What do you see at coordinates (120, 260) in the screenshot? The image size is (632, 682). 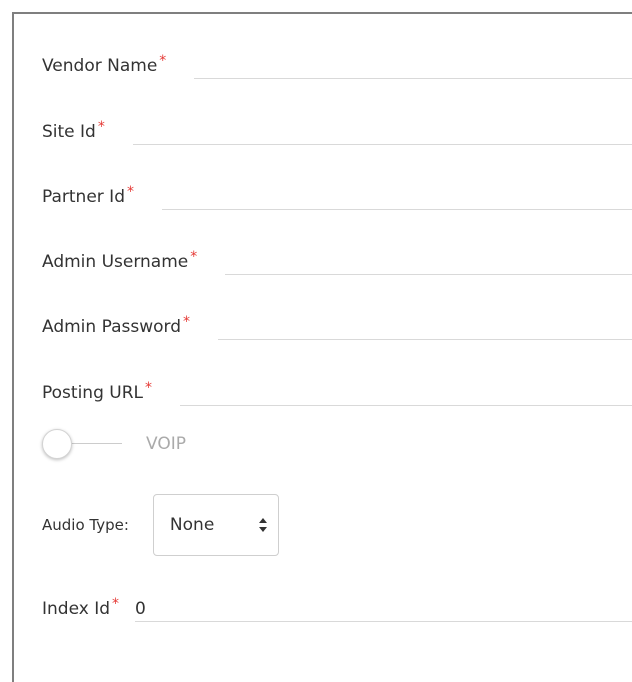 I see `admin-username-label: Admin Username *` at bounding box center [120, 260].